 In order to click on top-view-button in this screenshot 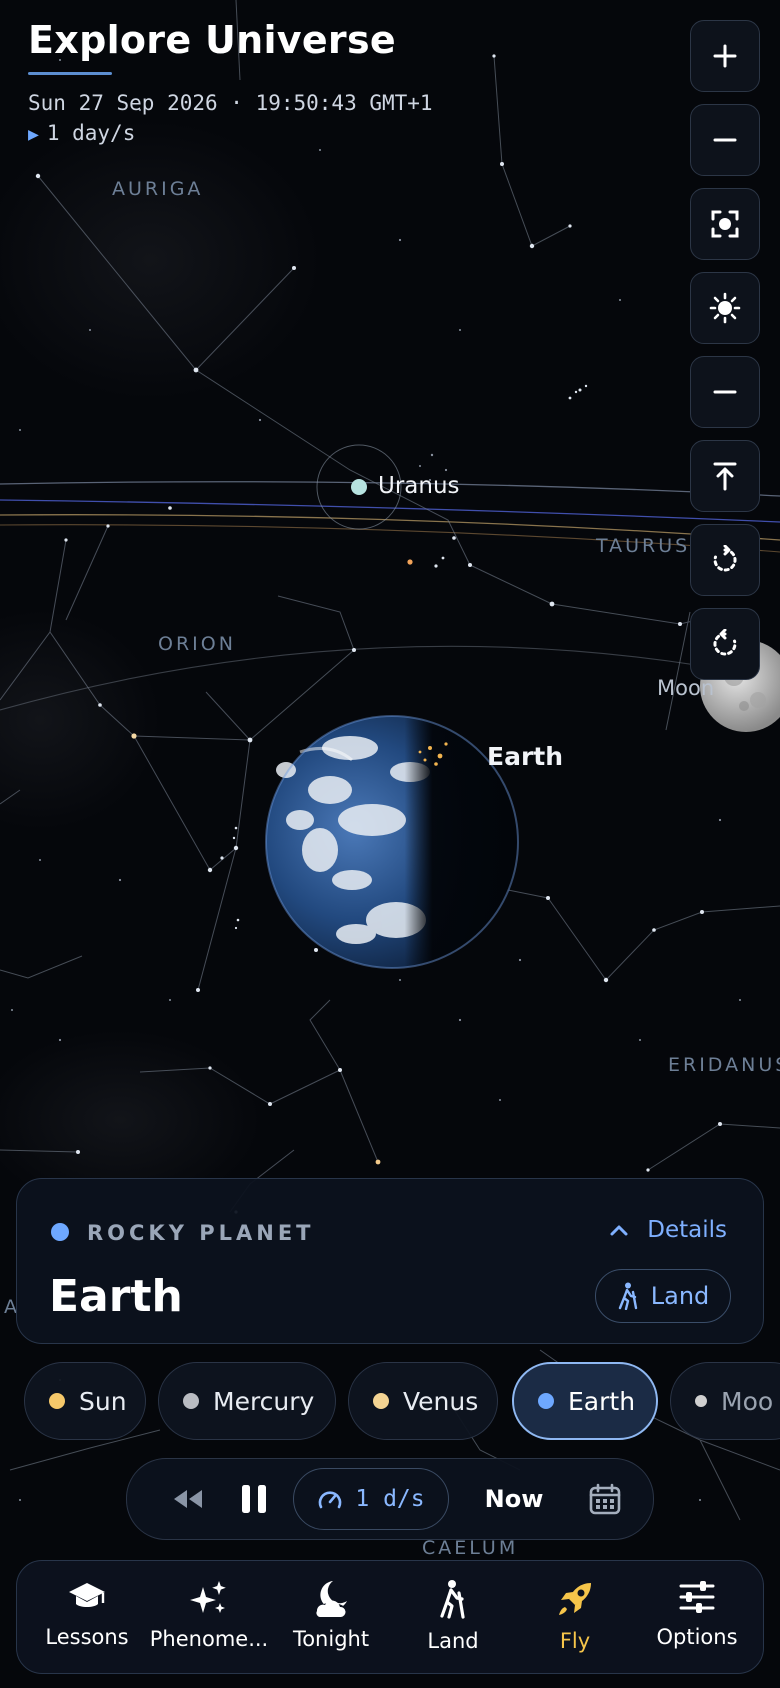, I will do `click(725, 476)`.